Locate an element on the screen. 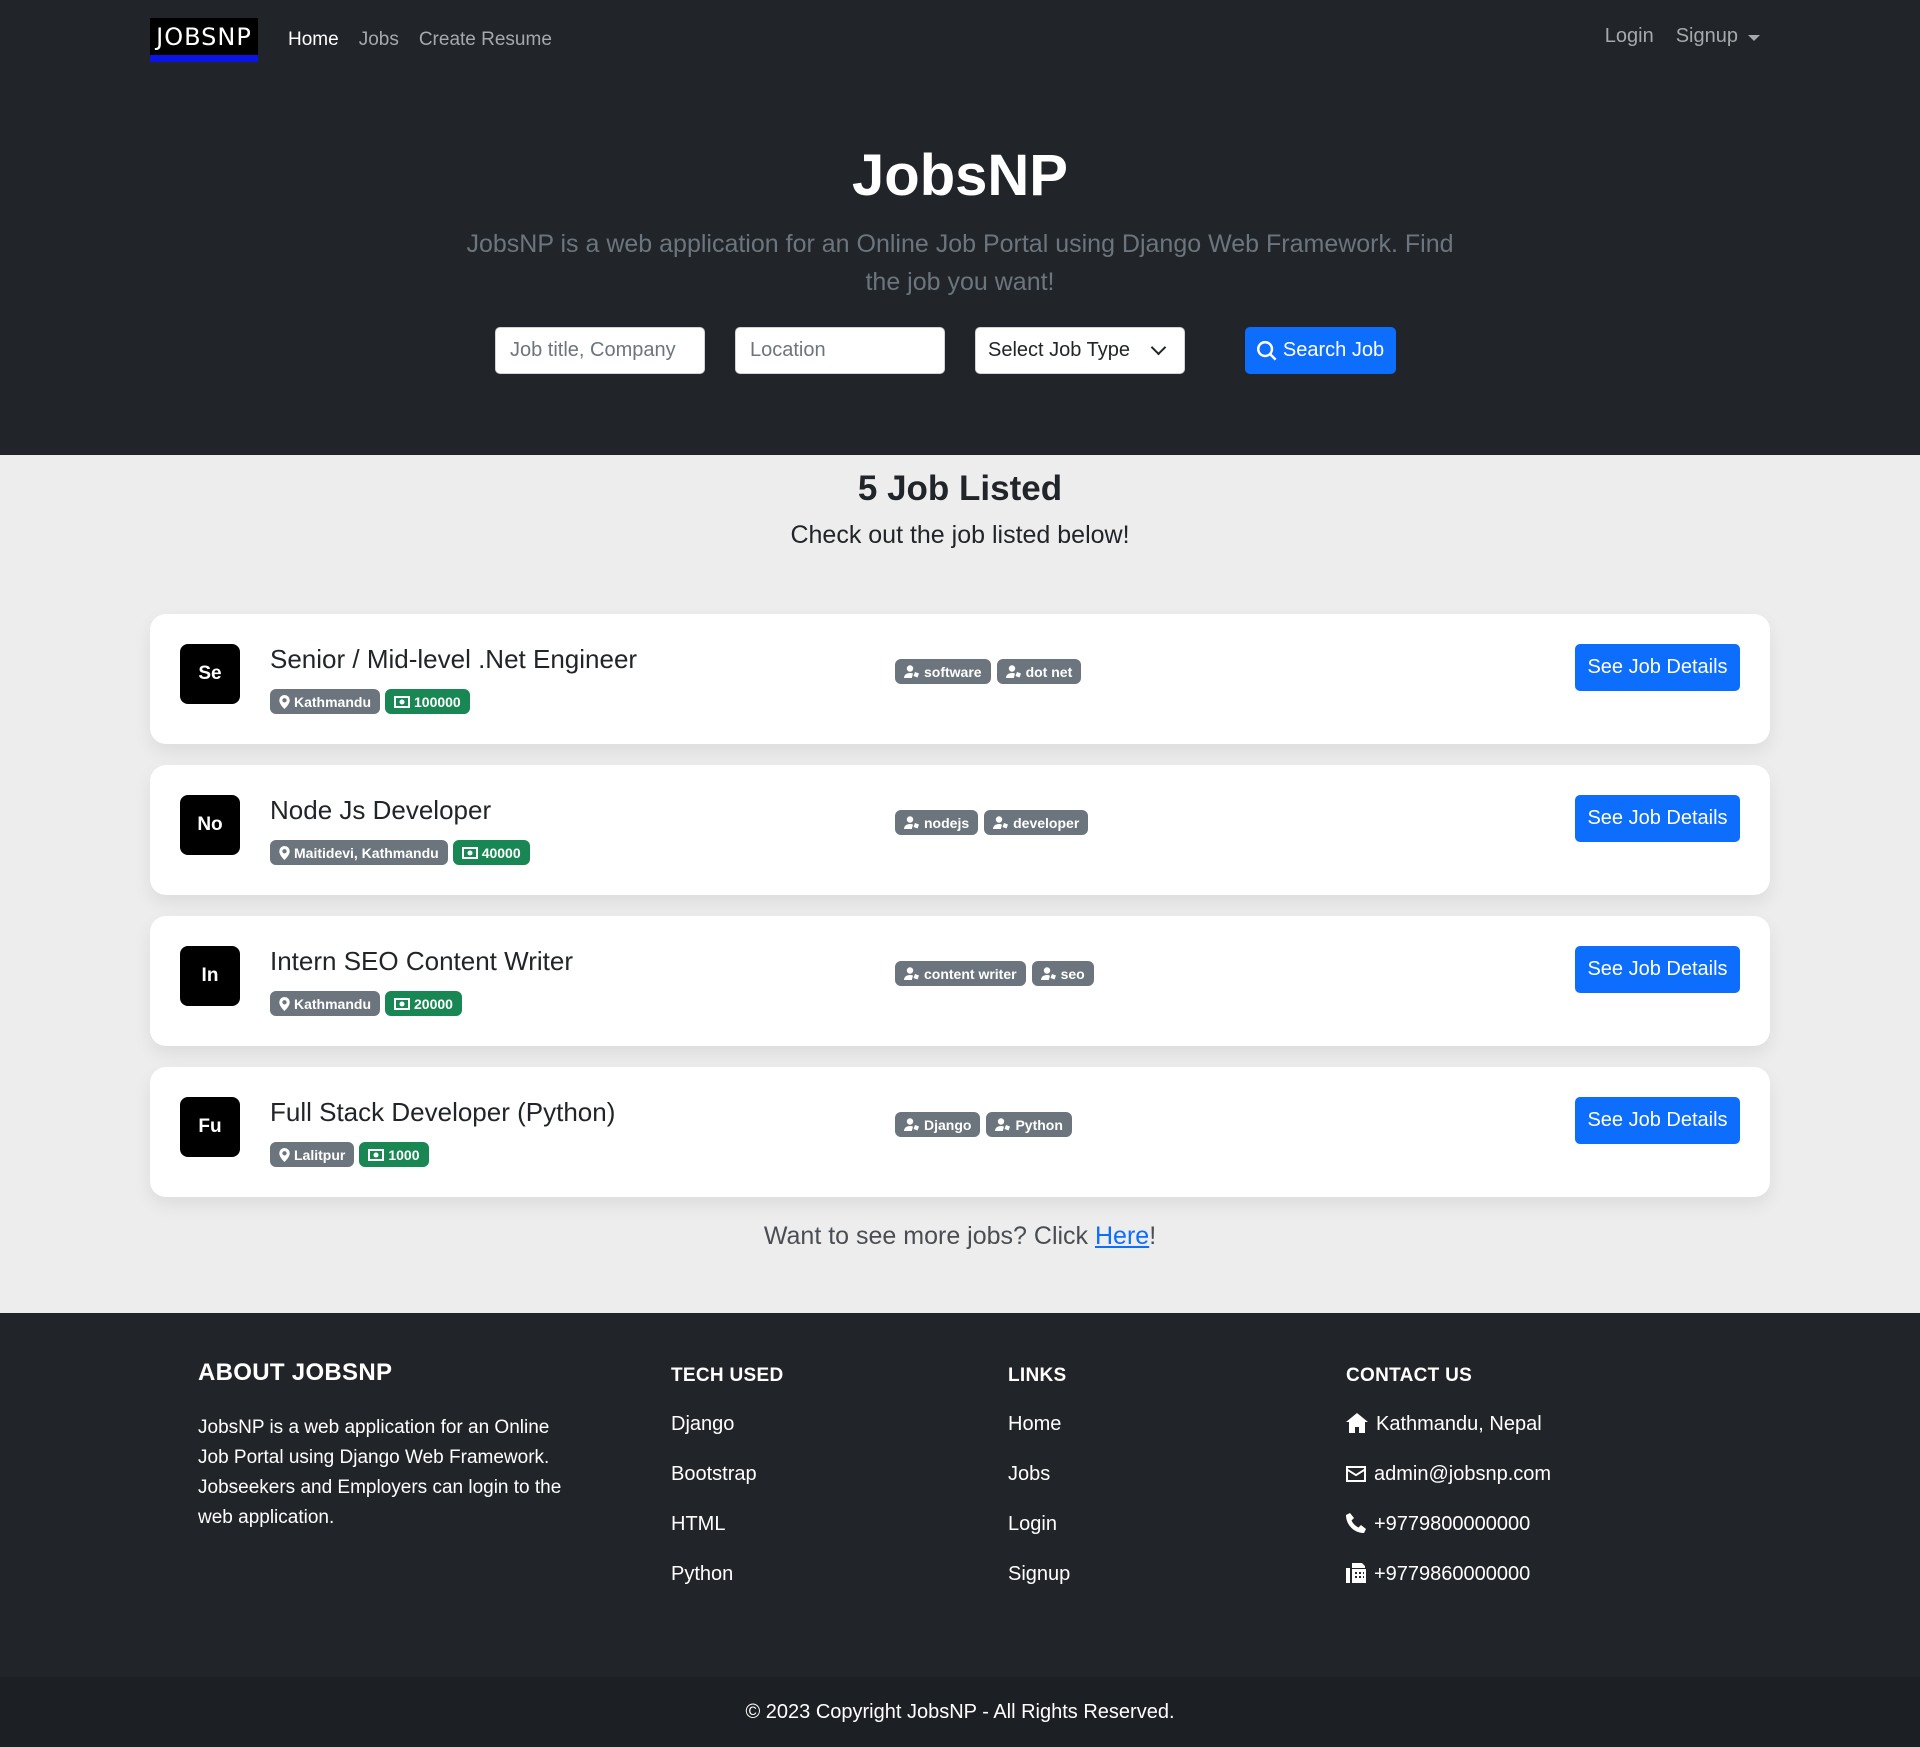 This screenshot has width=1920, height=1747. tag-badge: developer is located at coordinates (1036, 822).